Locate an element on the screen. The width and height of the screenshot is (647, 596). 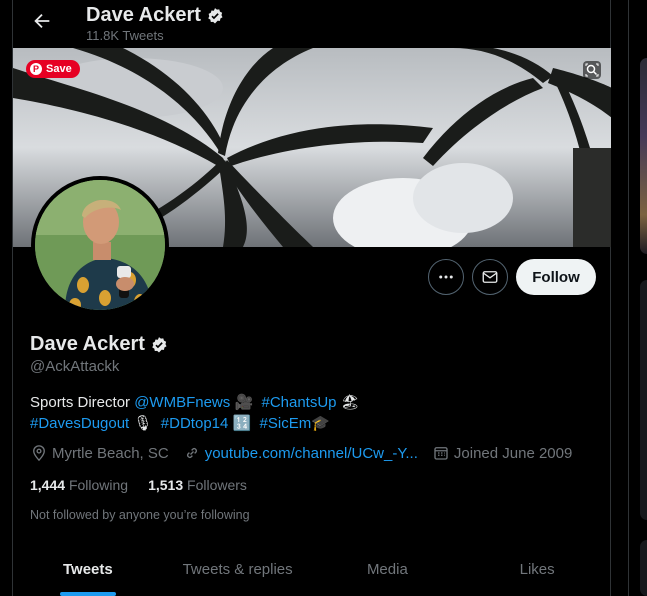
bio-text: Sports Director is located at coordinates (82, 402).